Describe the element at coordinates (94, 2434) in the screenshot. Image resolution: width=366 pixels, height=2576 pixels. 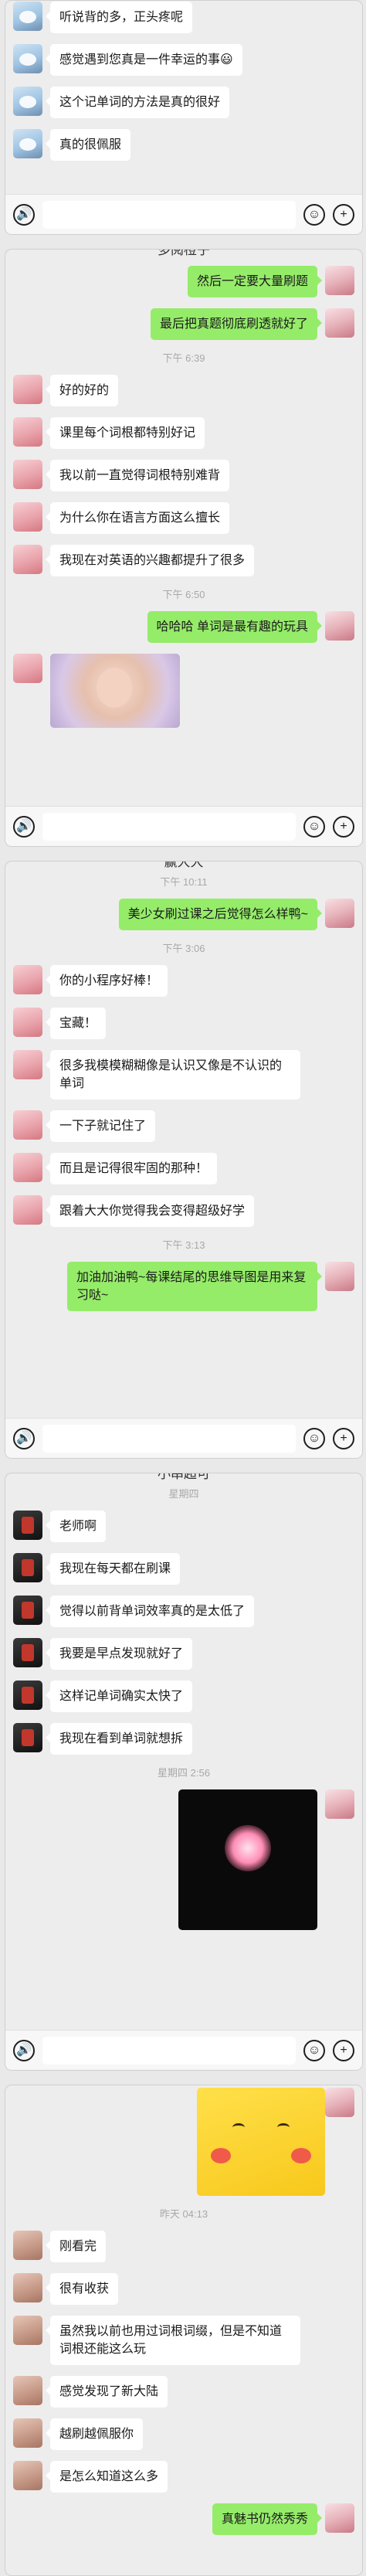
I see `message-bubble: 越刷越佩服你` at that location.